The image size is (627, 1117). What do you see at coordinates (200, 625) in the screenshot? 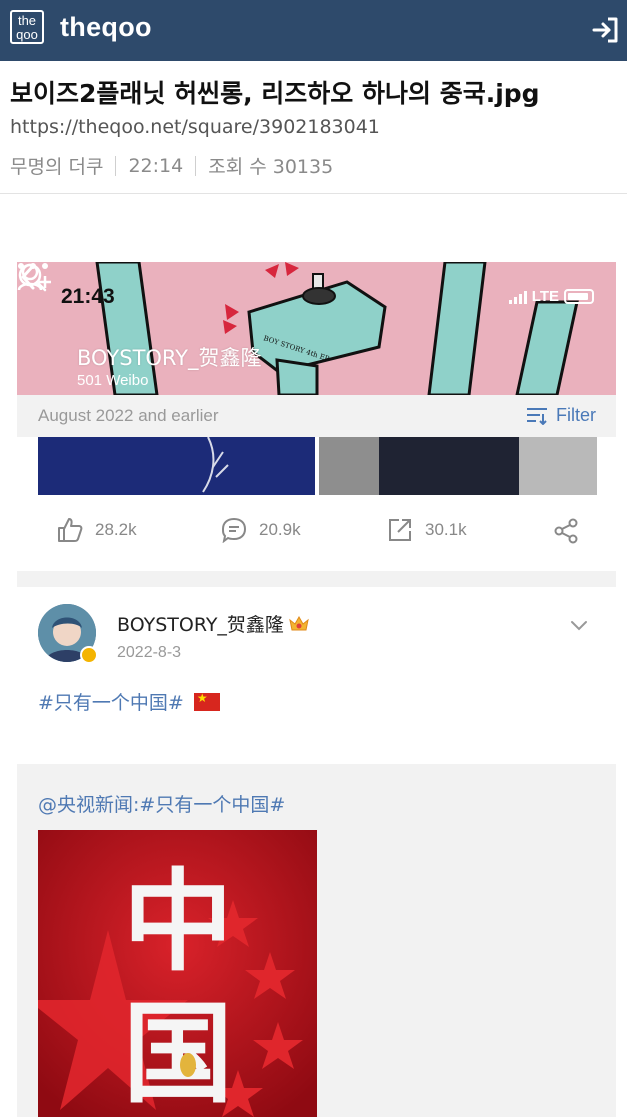
I see `weibo-author-name: BOYSTORY_贺鑫隆` at bounding box center [200, 625].